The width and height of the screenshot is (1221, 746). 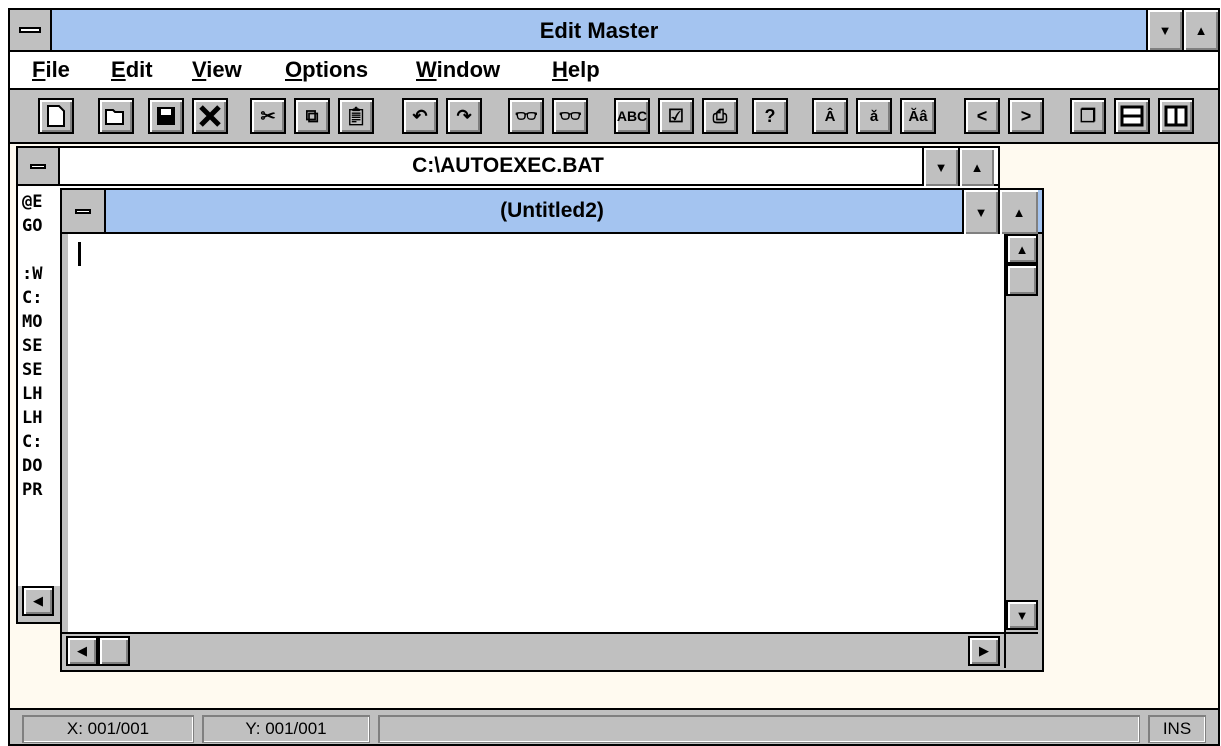 I want to click on cascade-button: ❐, so click(x=1088, y=116).